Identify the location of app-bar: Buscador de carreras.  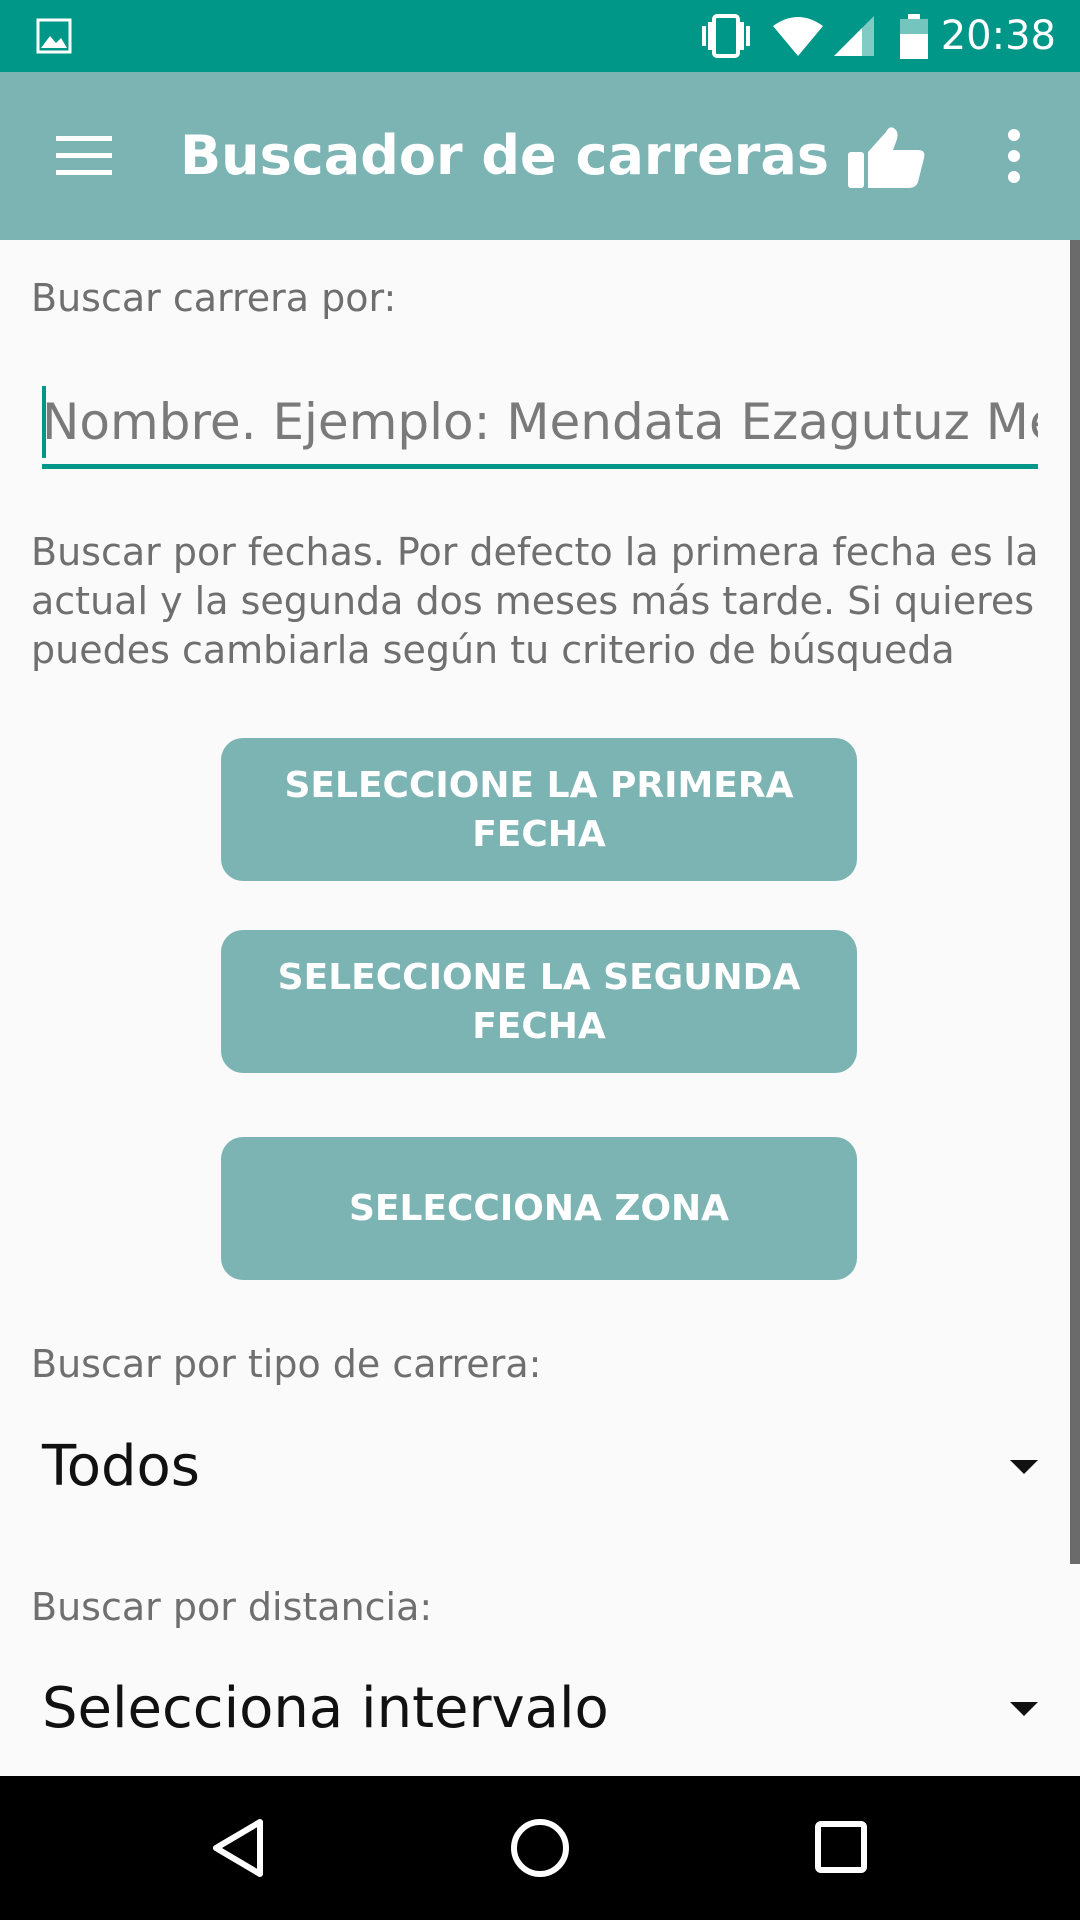
(540, 156).